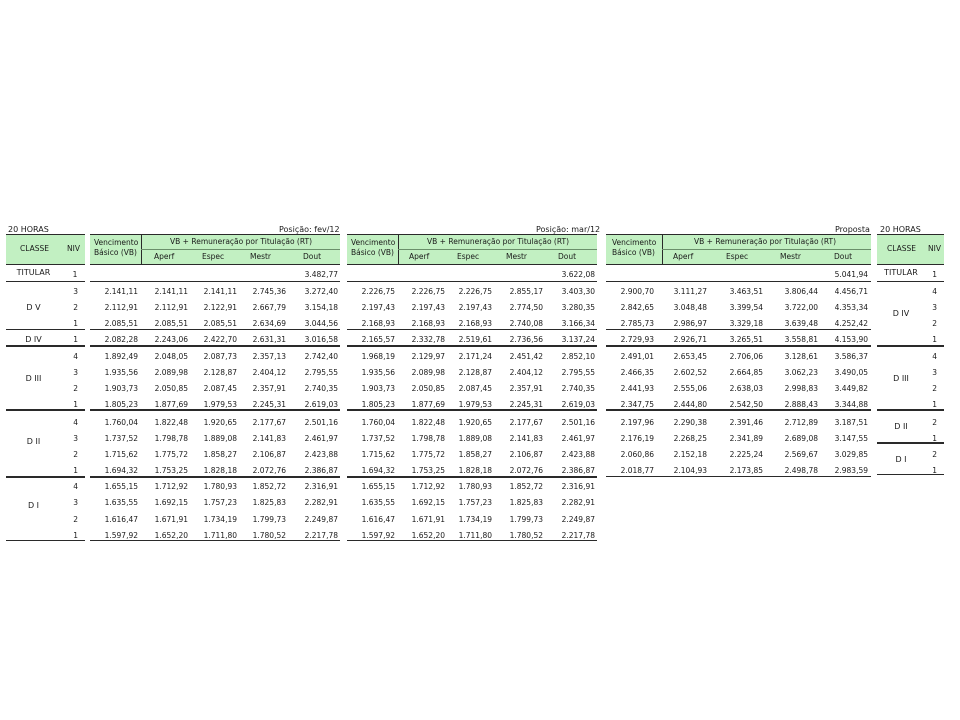 The image size is (960, 720). What do you see at coordinates (321, 438) in the screenshot?
I see `table-cell: 2.461,97` at bounding box center [321, 438].